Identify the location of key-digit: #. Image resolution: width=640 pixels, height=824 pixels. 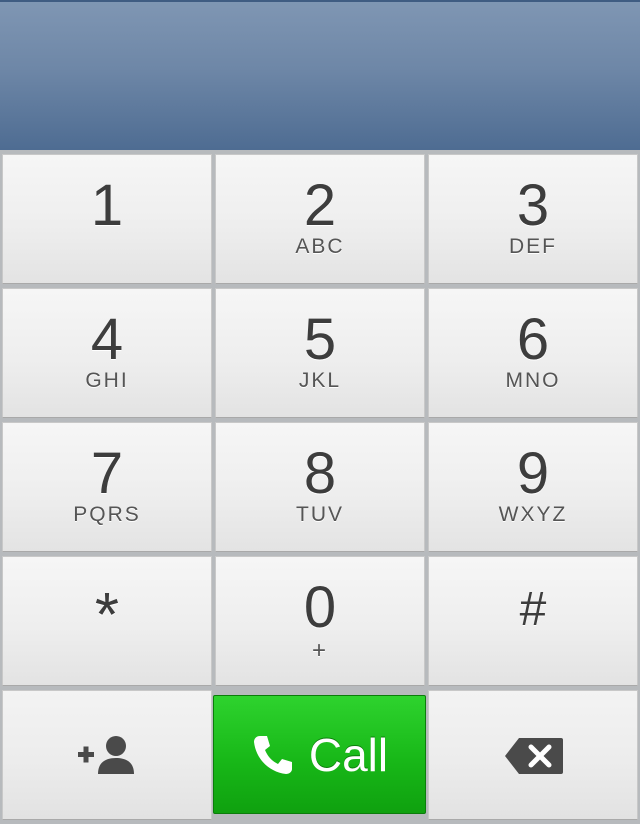
(533, 609).